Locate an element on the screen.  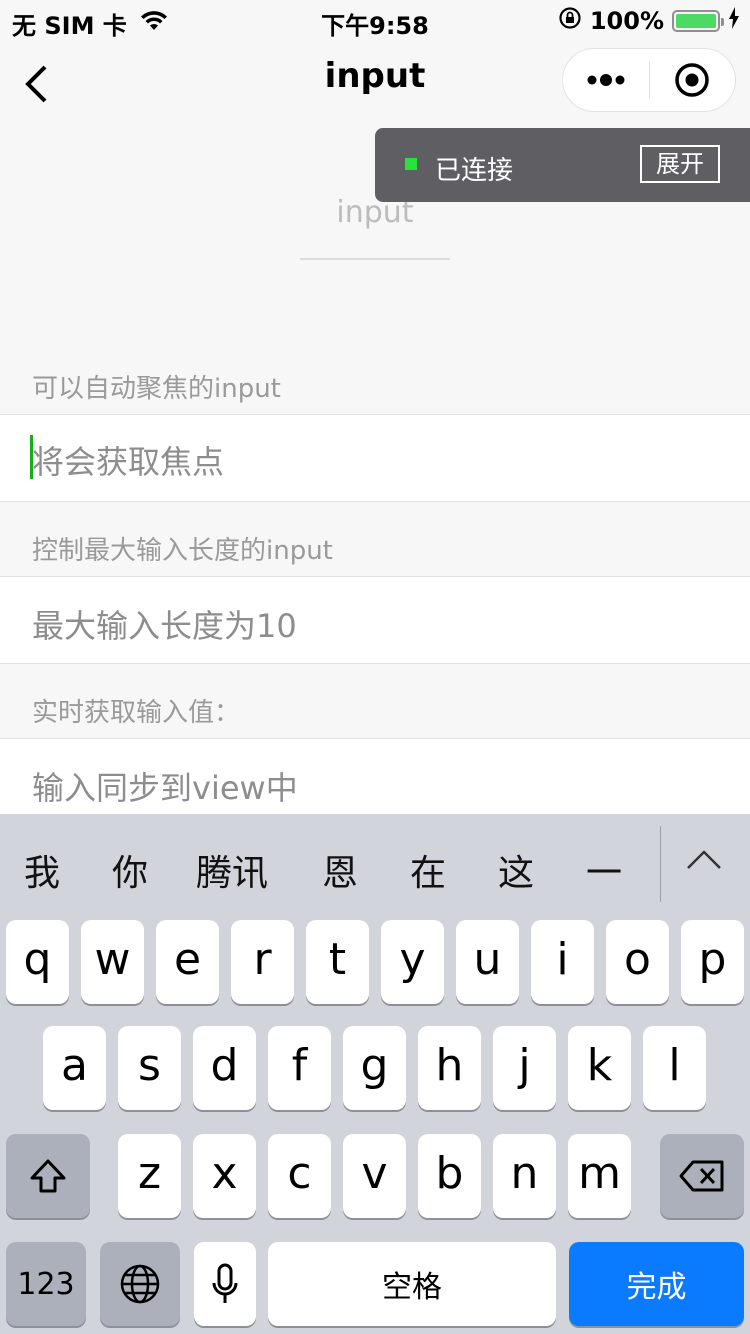
close-button is located at coordinates (693, 80).